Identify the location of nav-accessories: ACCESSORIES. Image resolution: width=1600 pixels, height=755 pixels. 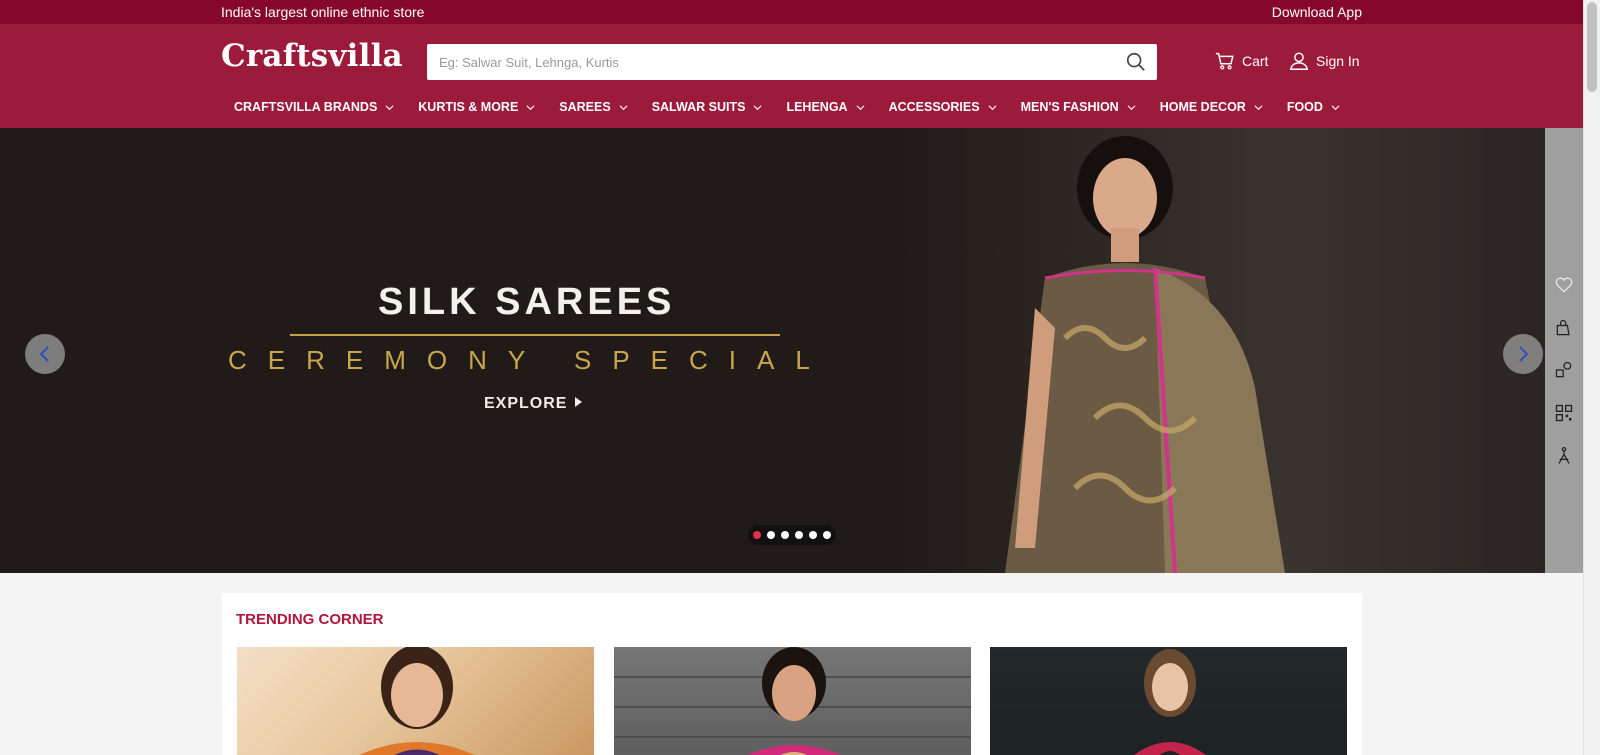
(943, 107).